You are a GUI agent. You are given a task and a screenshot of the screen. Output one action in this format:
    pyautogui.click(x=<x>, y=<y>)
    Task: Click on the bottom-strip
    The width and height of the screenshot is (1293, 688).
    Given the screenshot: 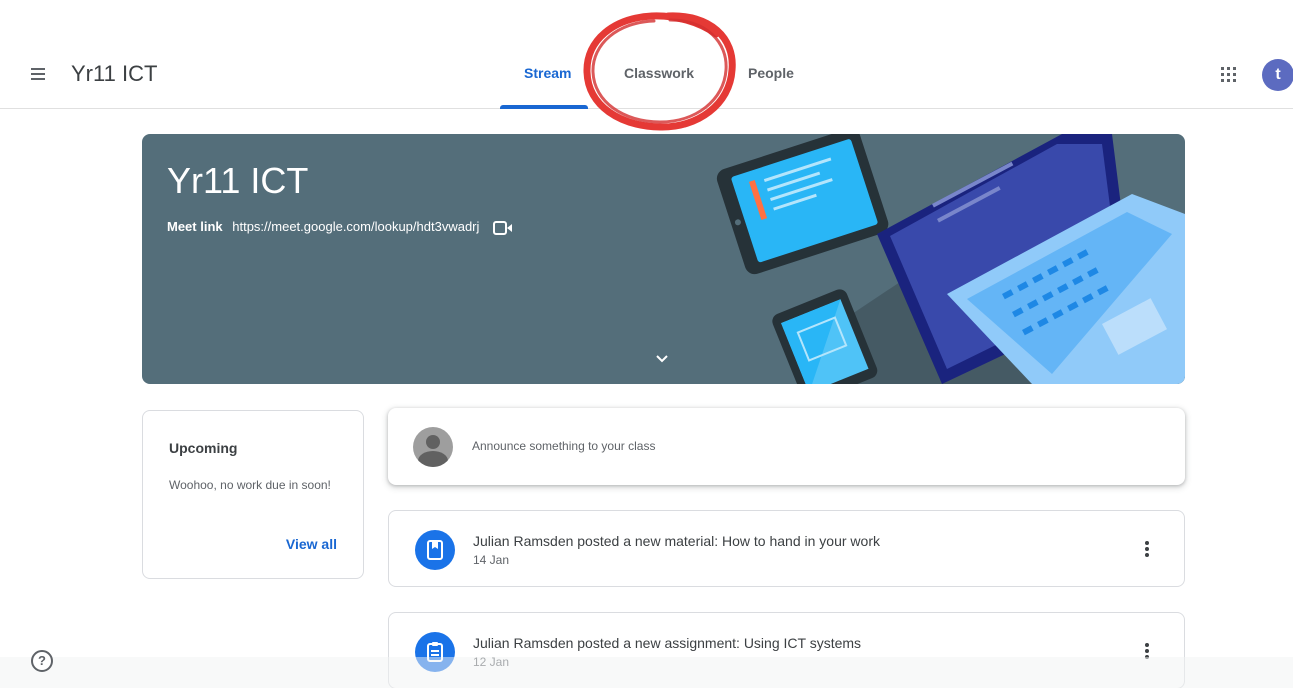 What is the action you would take?
    pyautogui.click(x=646, y=672)
    